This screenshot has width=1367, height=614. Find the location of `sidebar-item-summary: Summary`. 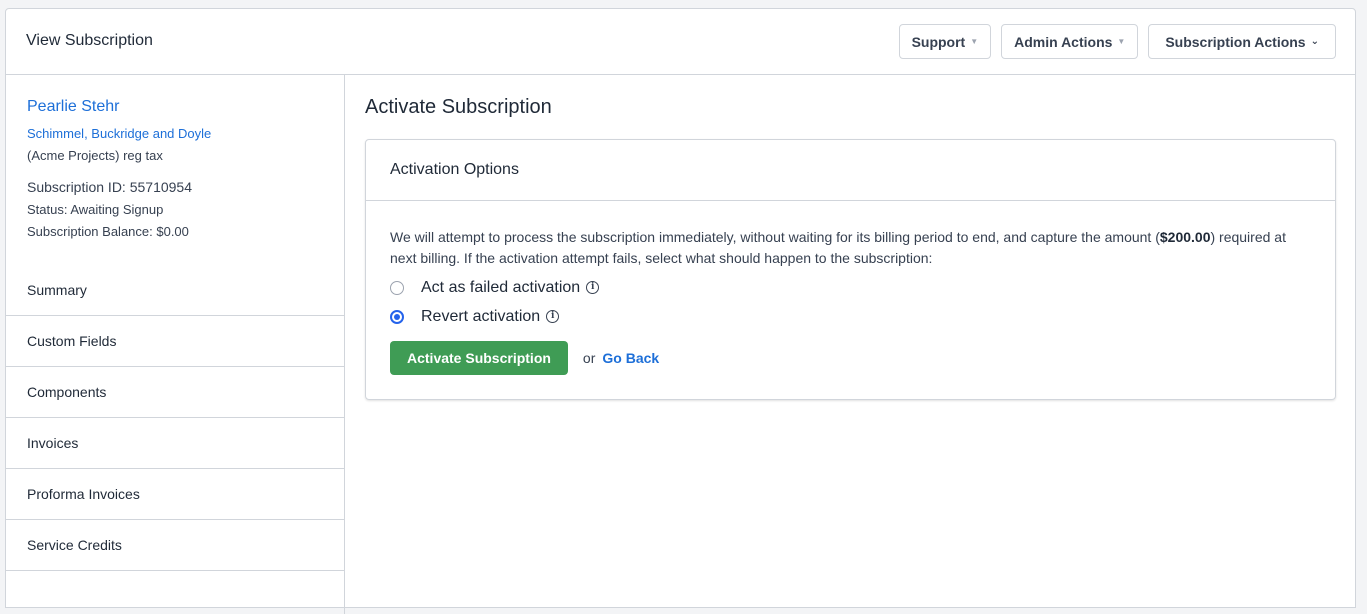

sidebar-item-summary: Summary is located at coordinates (175, 290).